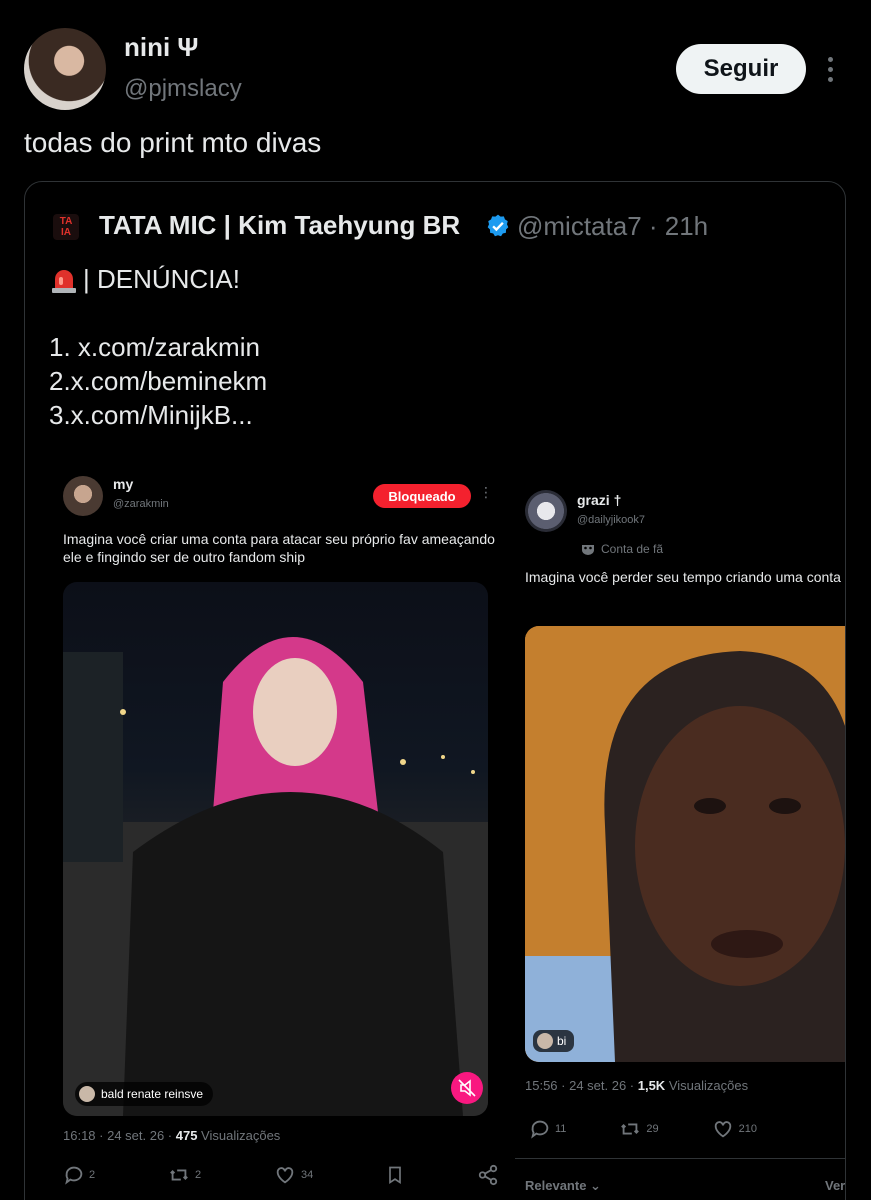 The width and height of the screenshot is (871, 1200). I want to click on bookmark-icon, so click(395, 1175).